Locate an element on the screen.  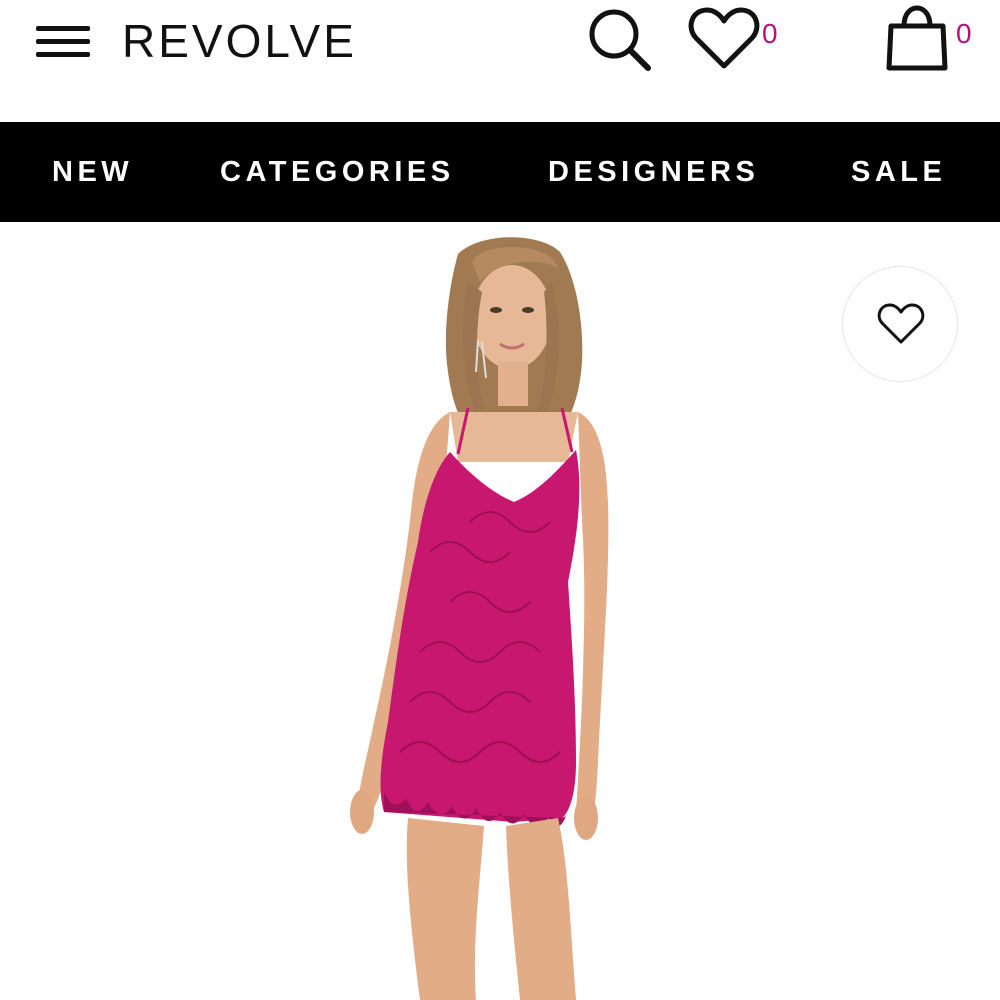
nav-new: NEW is located at coordinates (92, 172).